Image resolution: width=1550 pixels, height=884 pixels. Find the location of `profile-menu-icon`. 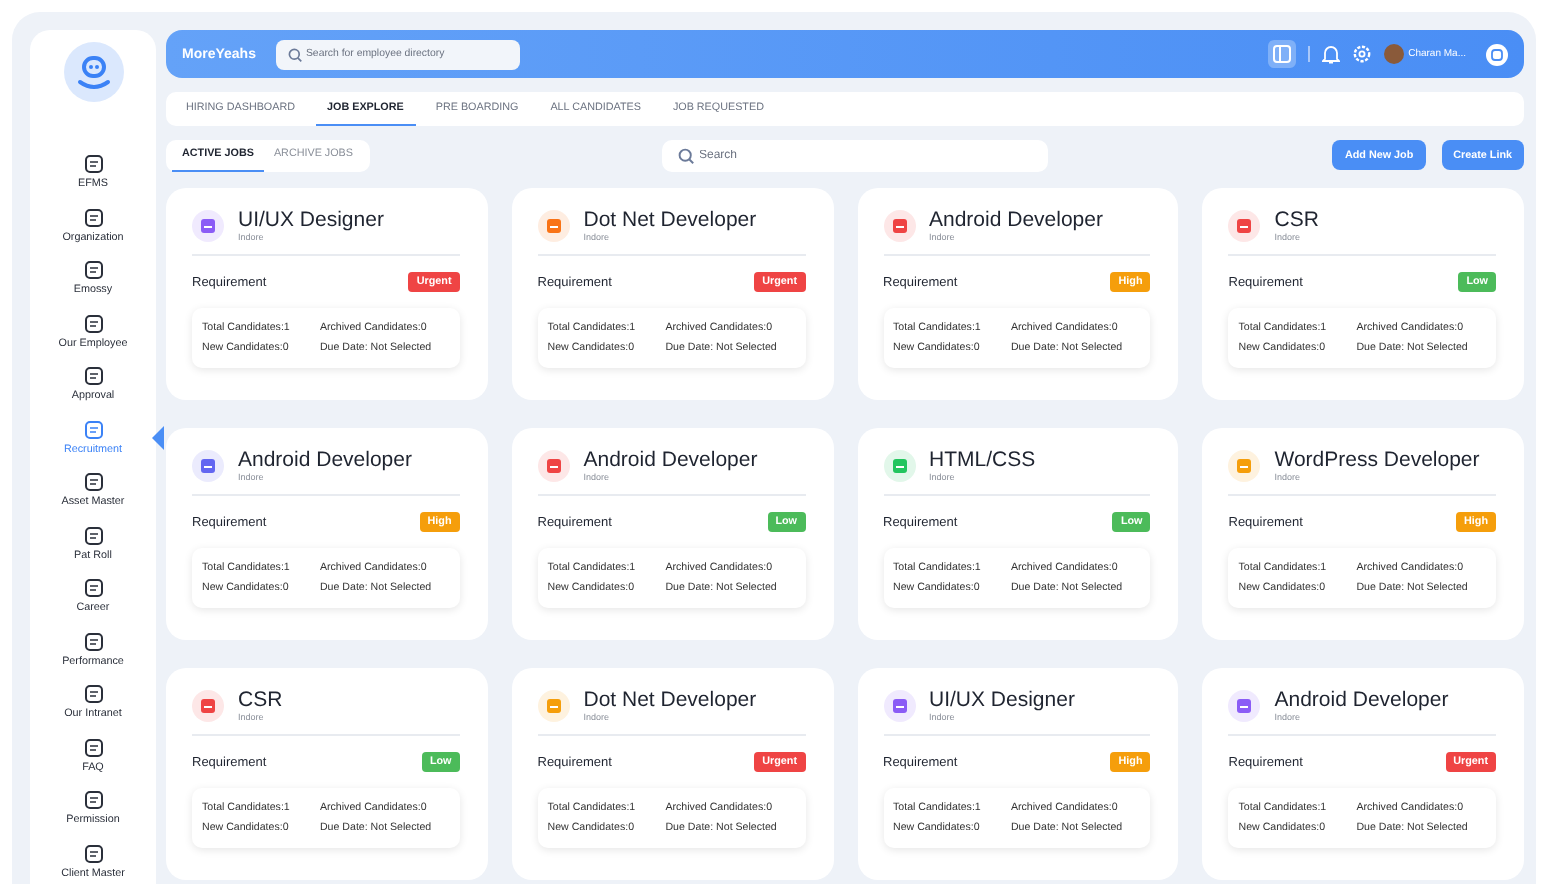

profile-menu-icon is located at coordinates (1497, 54).